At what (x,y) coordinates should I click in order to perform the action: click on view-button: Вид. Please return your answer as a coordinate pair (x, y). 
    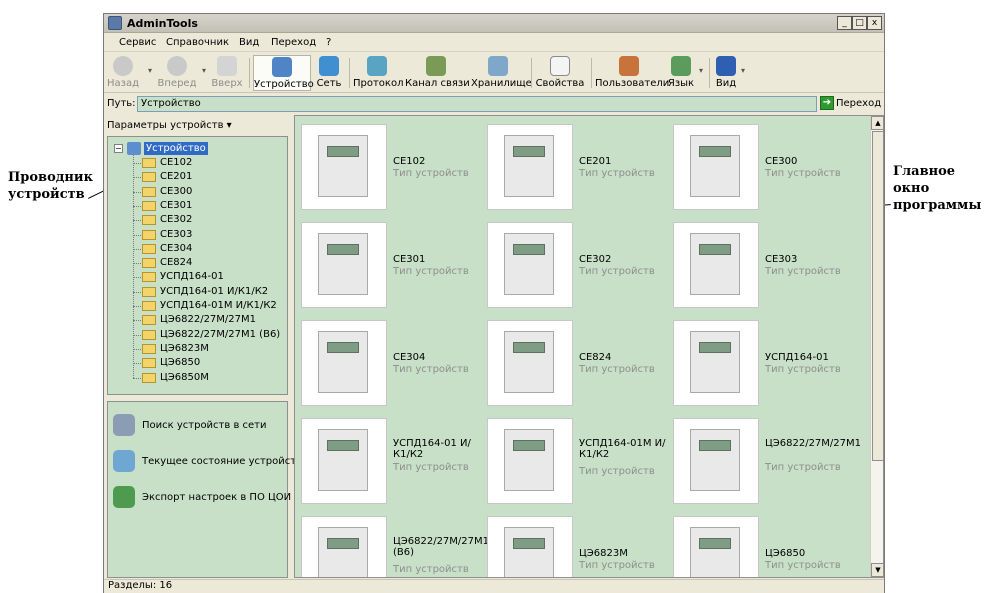
    Looking at the image, I should click on (726, 73).